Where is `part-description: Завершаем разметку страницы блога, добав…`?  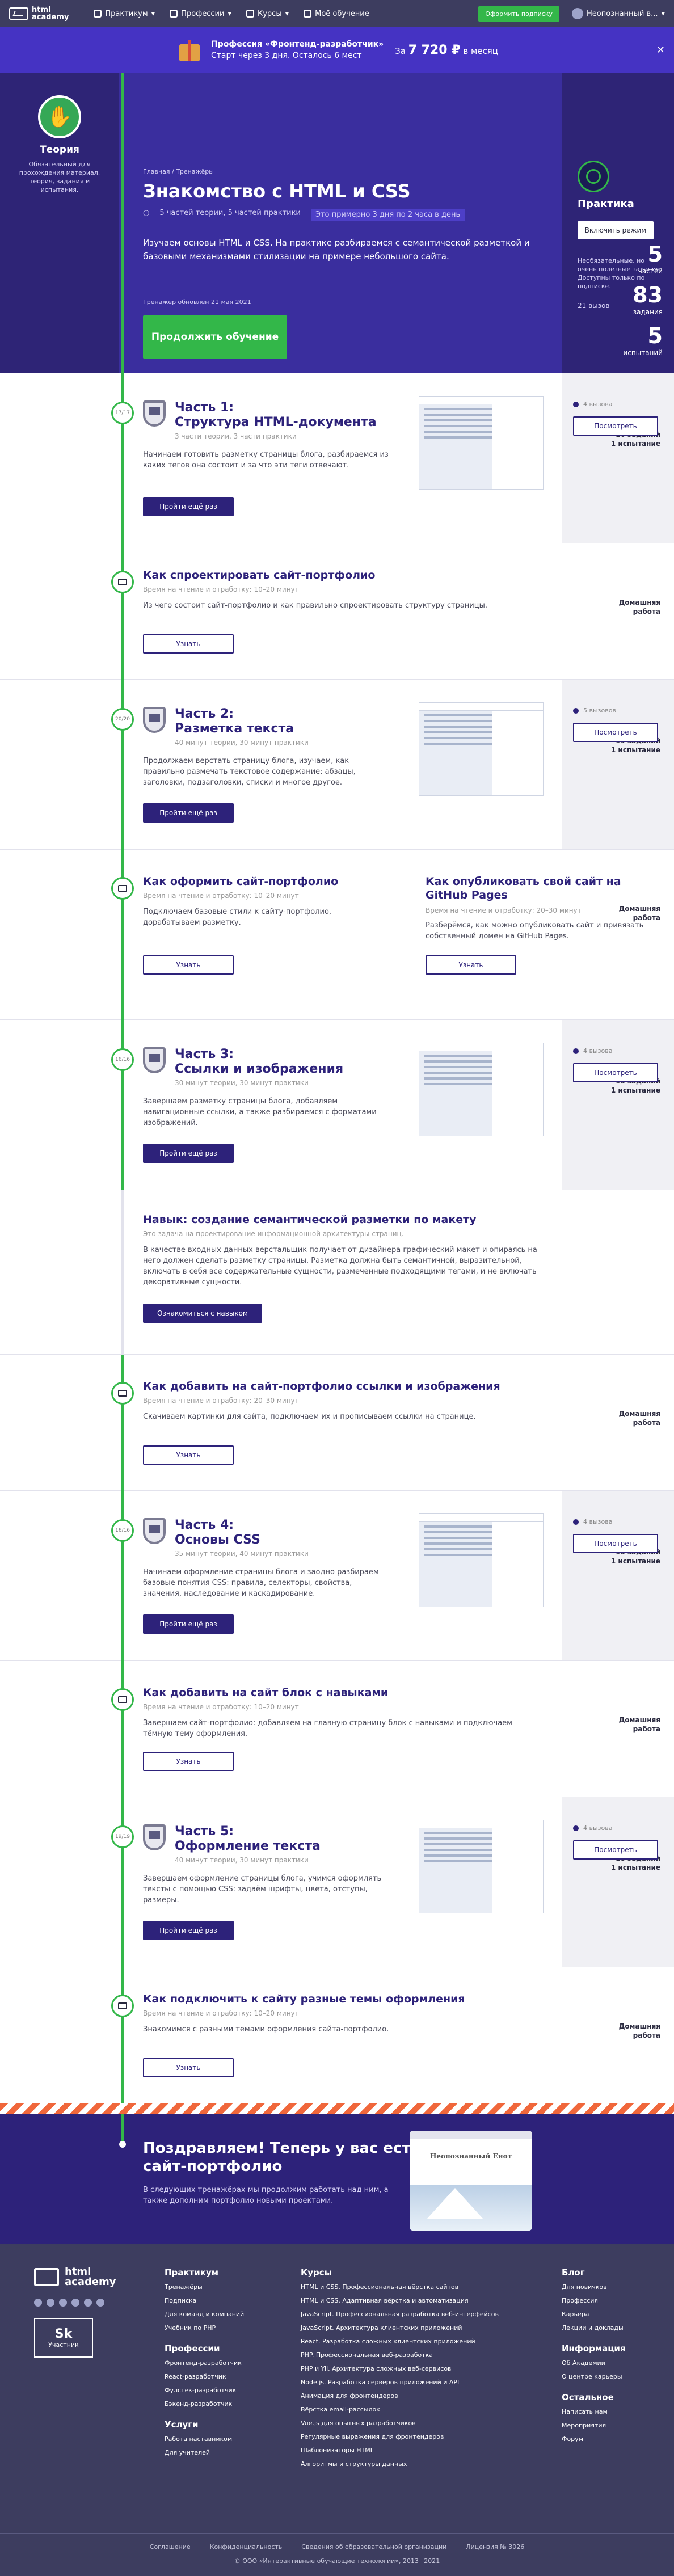
part-description: Завершаем разметку страницы блога, добав… is located at coordinates (260, 1112).